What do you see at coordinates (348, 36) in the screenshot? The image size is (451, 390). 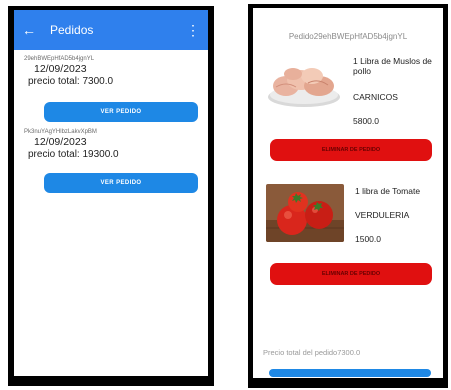 I see `order-detail-title: Pedido29ehBWEpHfAD5b4jgnYL` at bounding box center [348, 36].